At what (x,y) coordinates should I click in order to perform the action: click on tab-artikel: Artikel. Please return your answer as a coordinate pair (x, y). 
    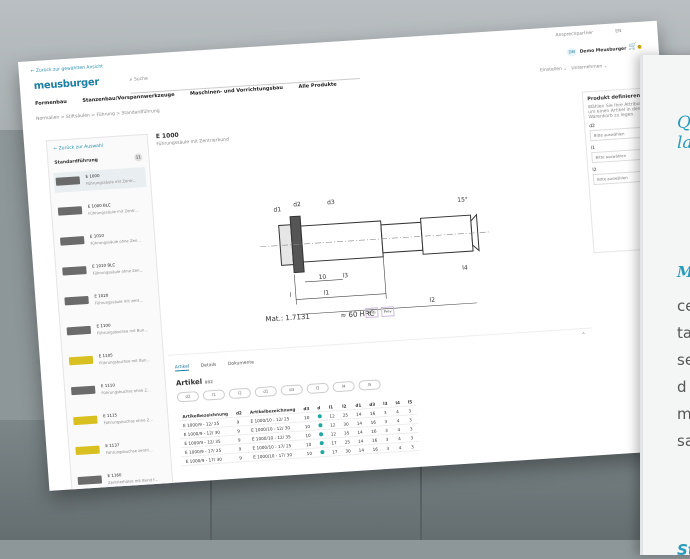
    Looking at the image, I should click on (182, 368).